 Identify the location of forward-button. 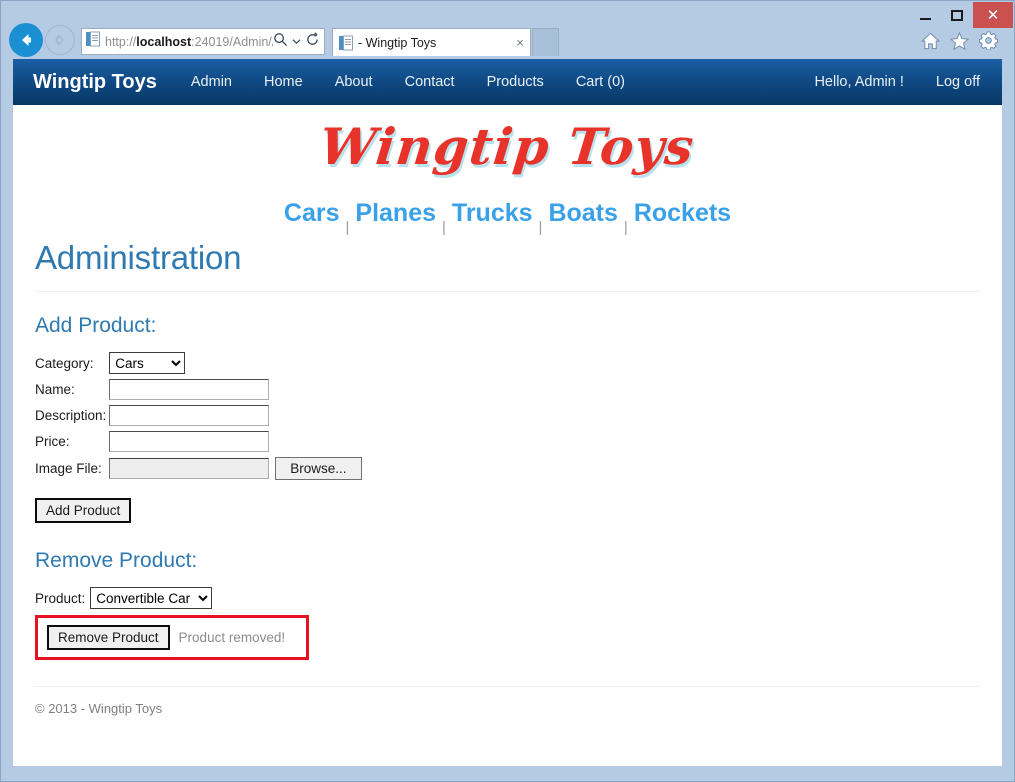
(60, 40).